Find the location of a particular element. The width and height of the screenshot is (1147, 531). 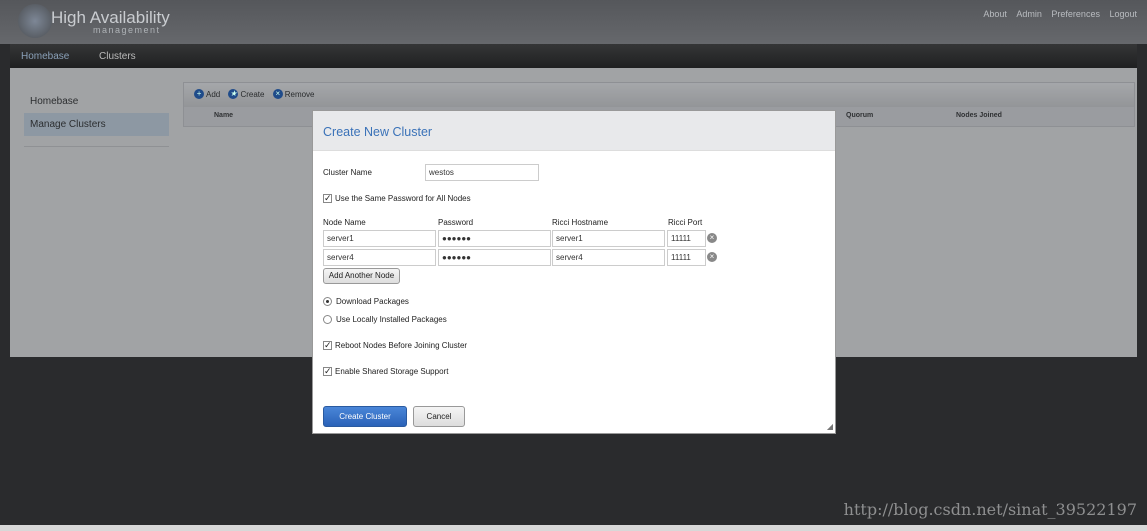

ricci-hostname-input: server1 is located at coordinates (608, 238).